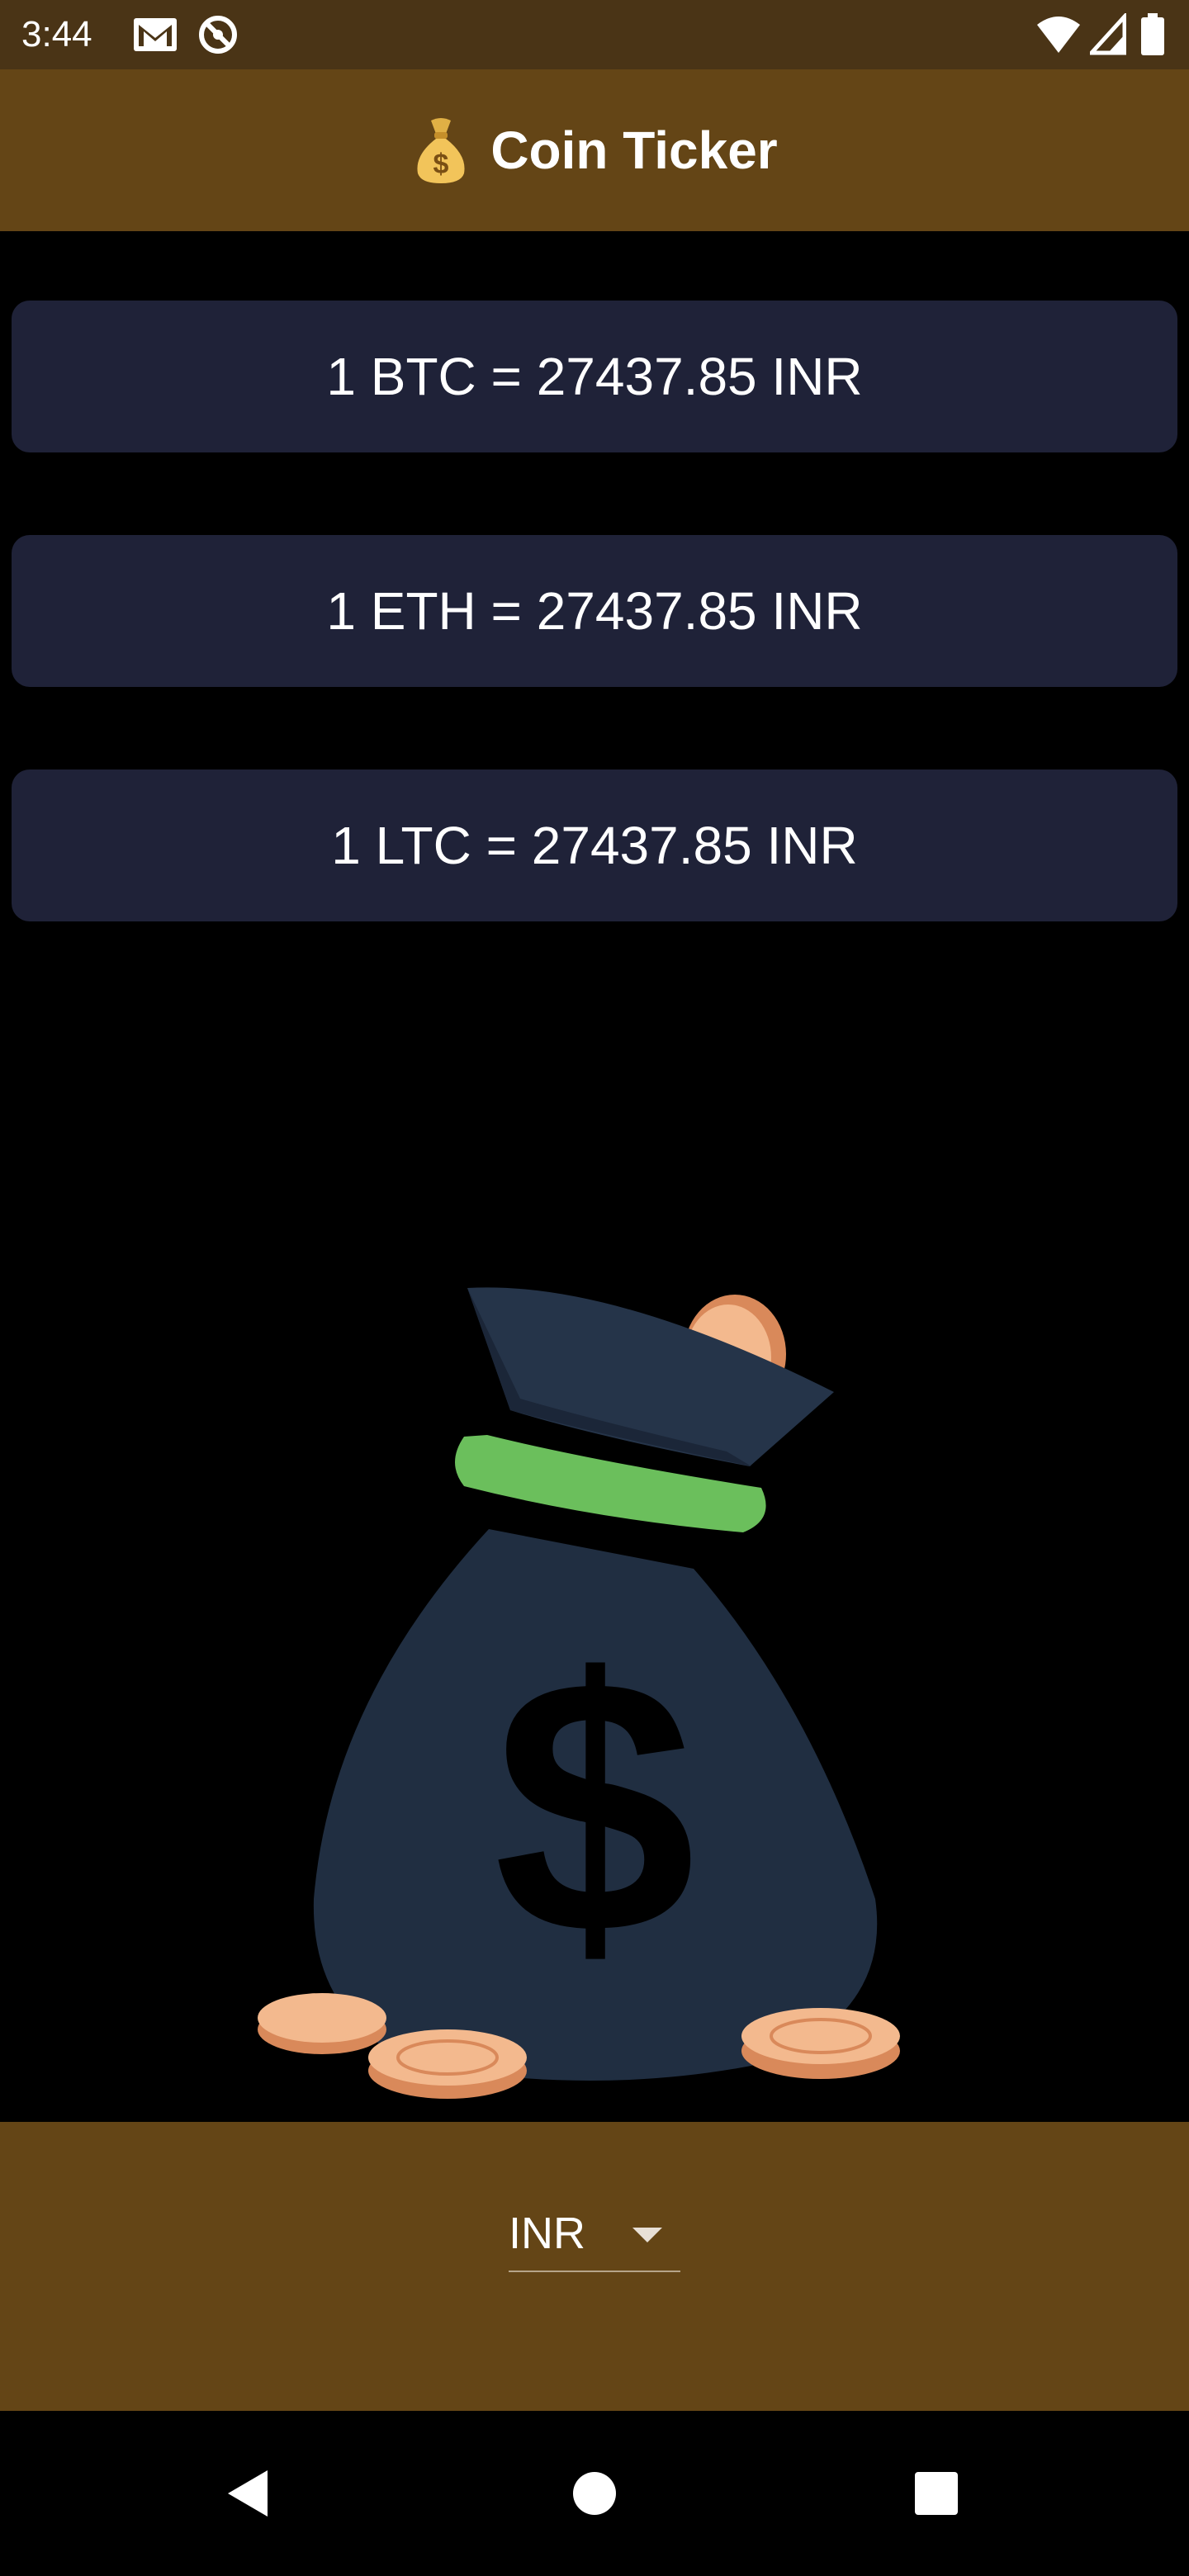 This screenshot has width=1189, height=2576. I want to click on currency-dropdown: INR, so click(594, 2234).